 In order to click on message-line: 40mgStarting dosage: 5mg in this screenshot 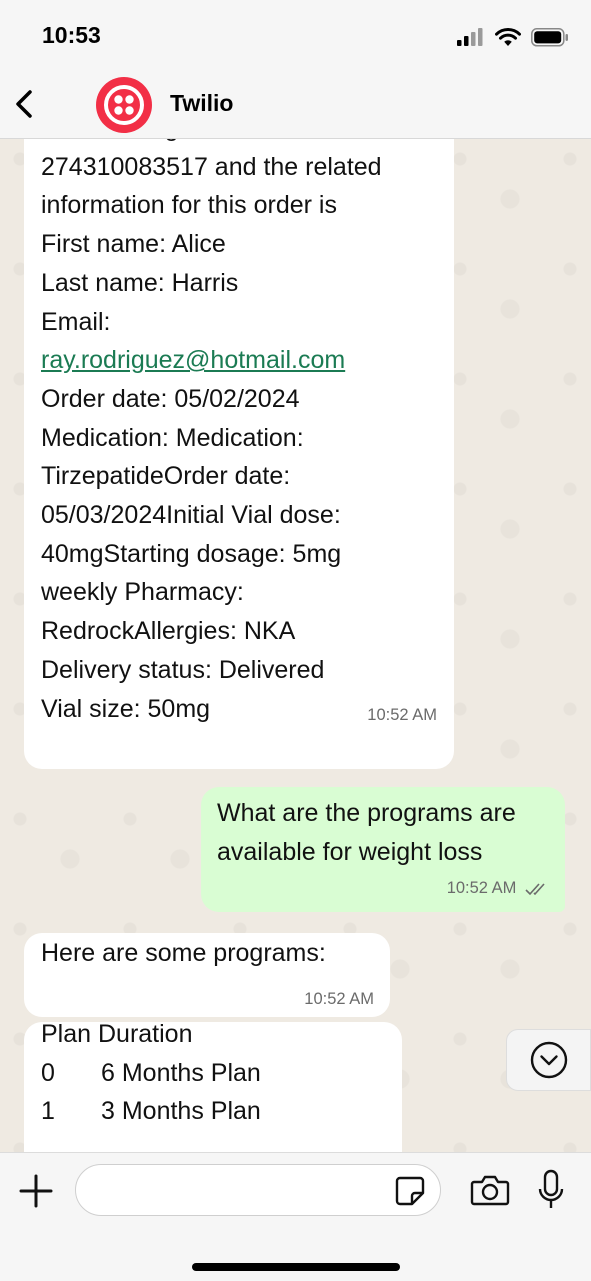, I will do `click(191, 553)`.